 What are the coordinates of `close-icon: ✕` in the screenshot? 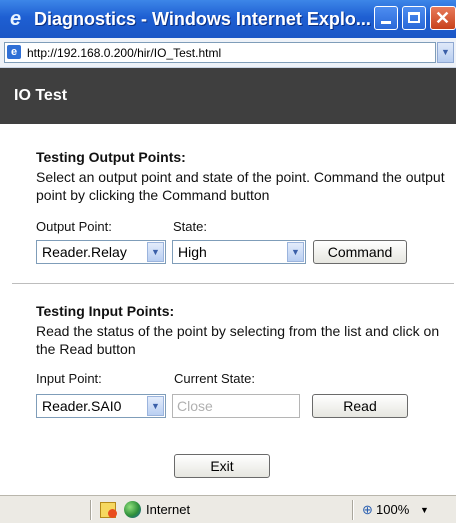 It's located at (443, 18).